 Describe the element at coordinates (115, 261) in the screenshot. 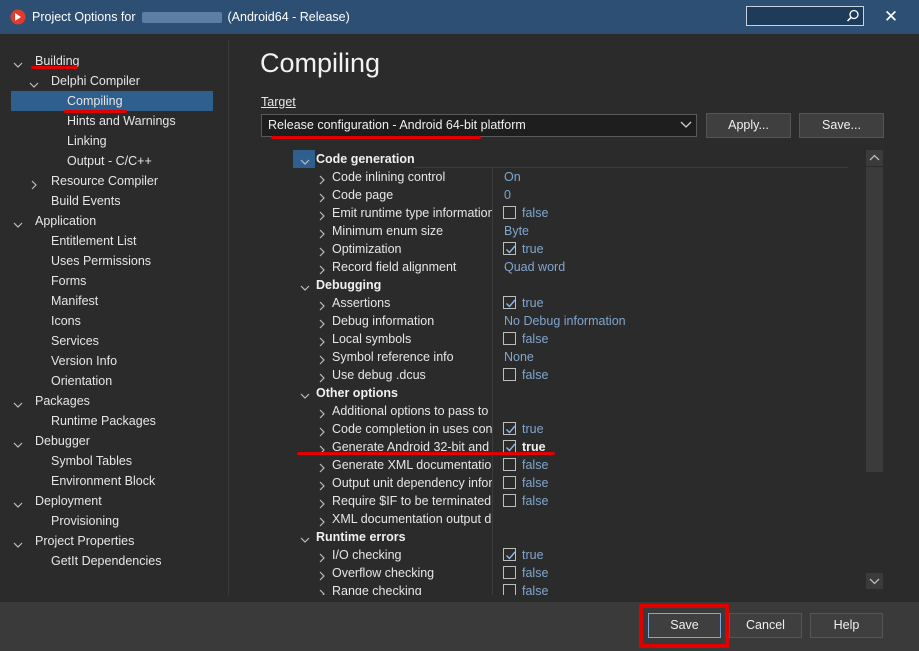

I see `tree-item: Uses Permissions` at that location.